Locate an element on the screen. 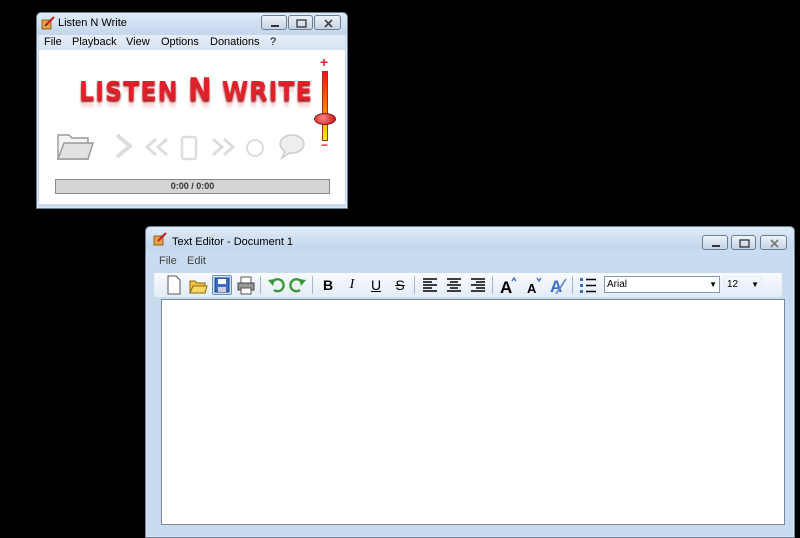  font-size-value: 12 is located at coordinates (733, 284).